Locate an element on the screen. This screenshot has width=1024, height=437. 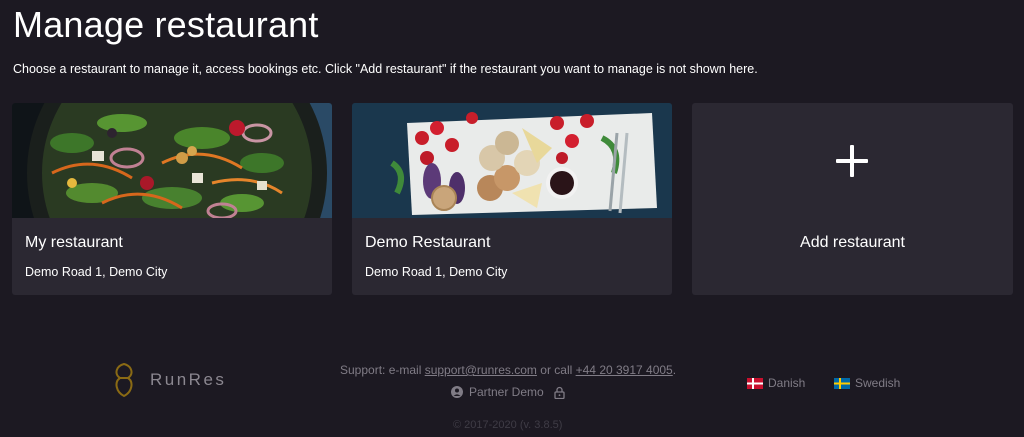
restaurant-card-demo-restaurant: Demo Restaurant Demo Road 1, Demo City is located at coordinates (512, 199).